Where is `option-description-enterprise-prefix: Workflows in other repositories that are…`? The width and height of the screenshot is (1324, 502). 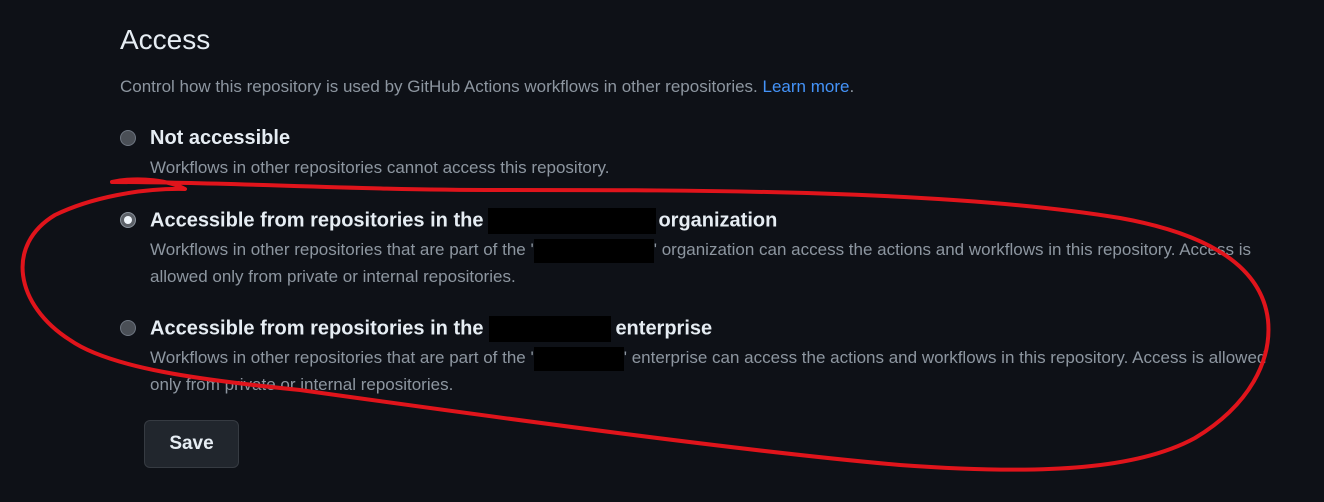
option-description-enterprise-prefix: Workflows in other repositories that are… is located at coordinates (342, 357).